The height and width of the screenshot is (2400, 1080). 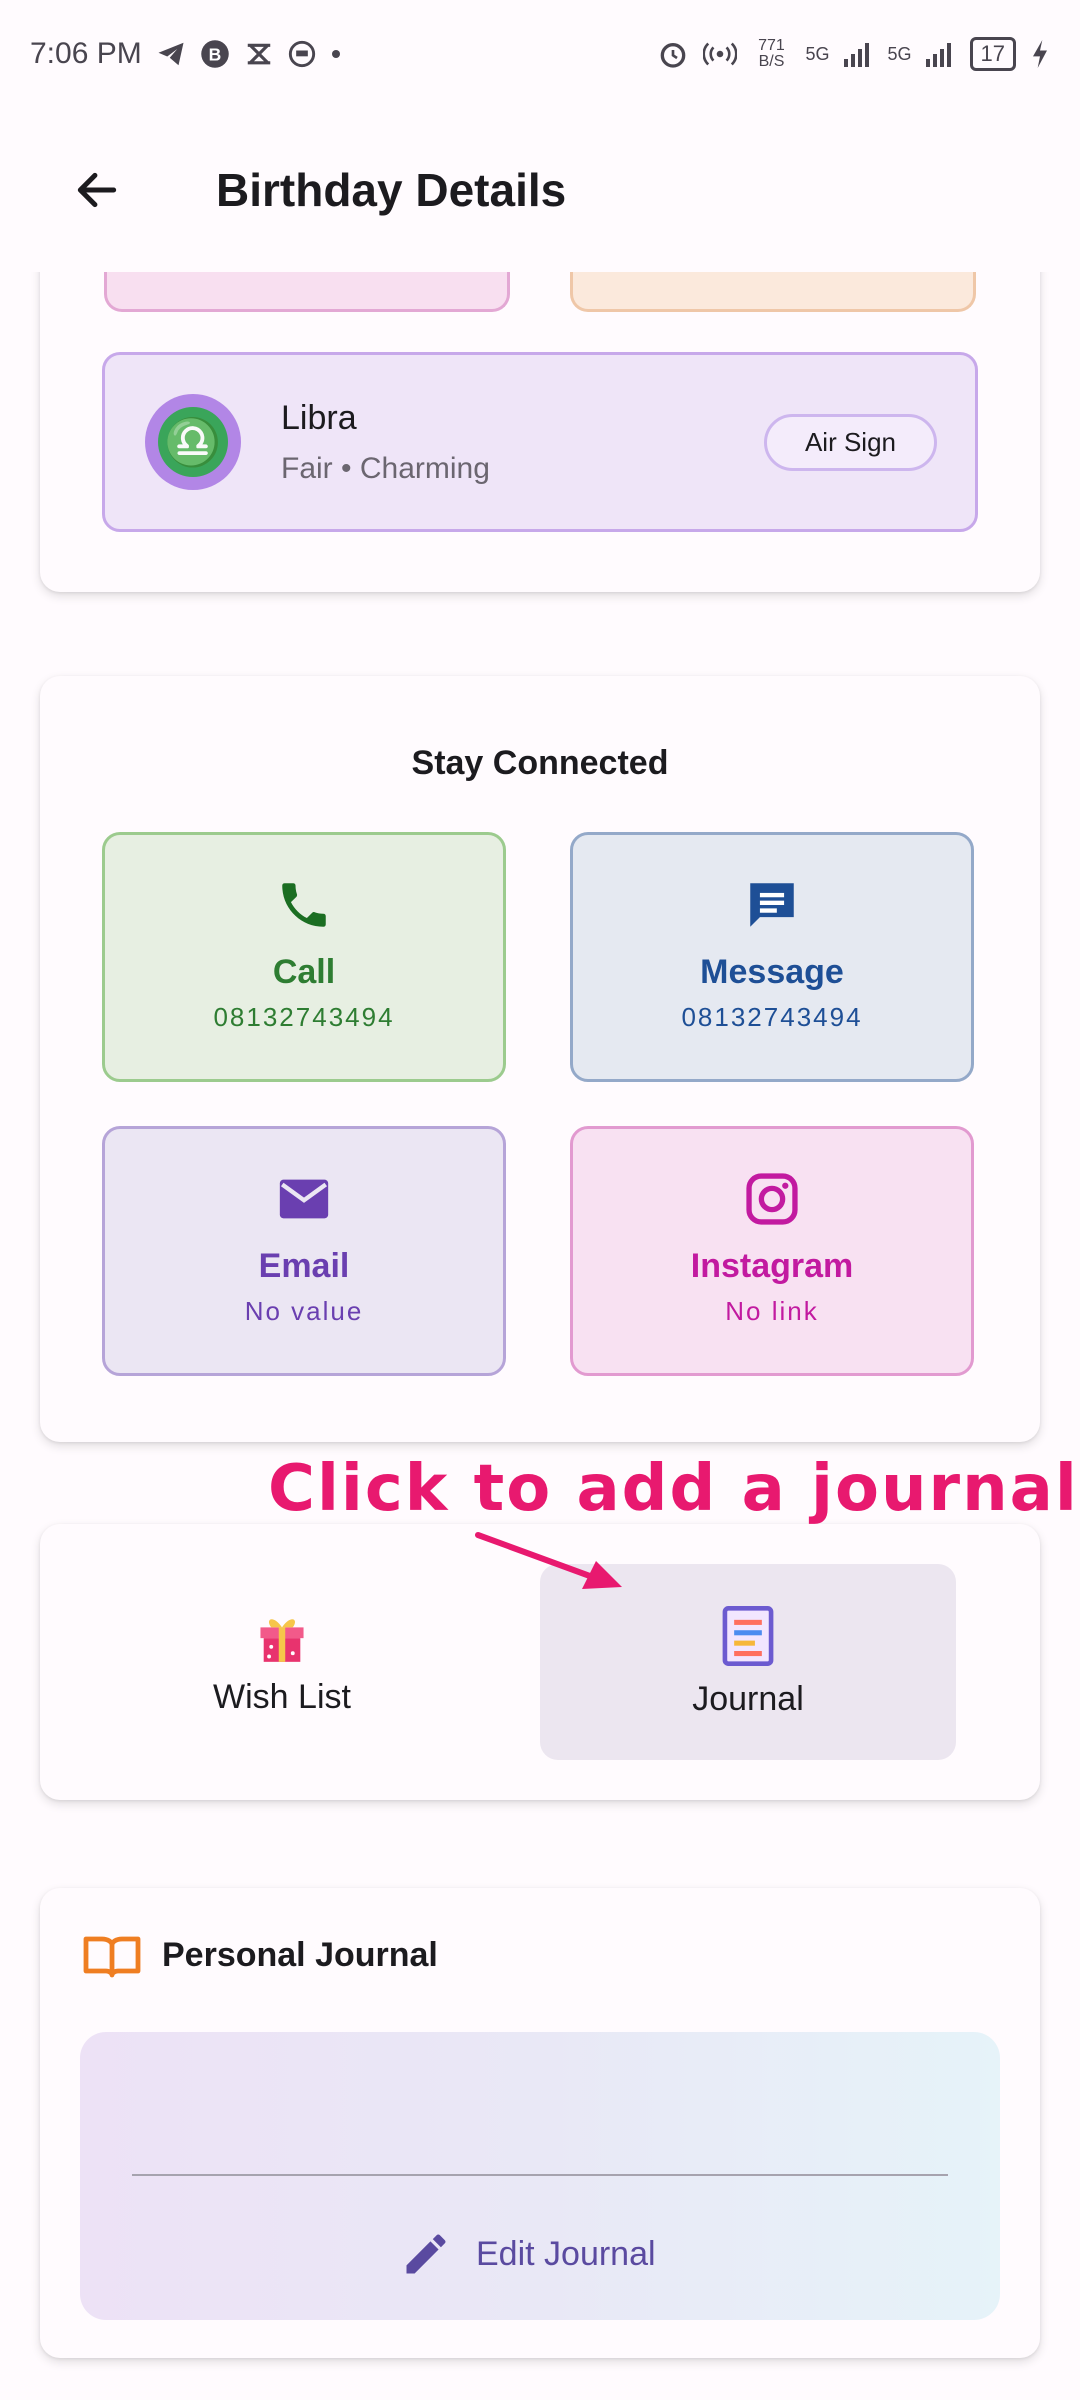 I want to click on svg-text: B, so click(x=214, y=54).